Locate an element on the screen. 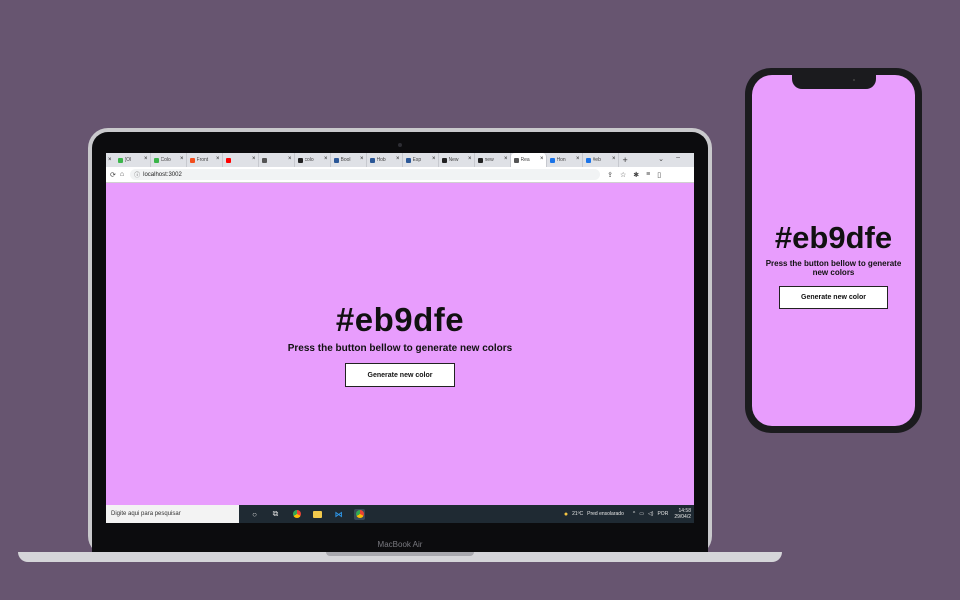 This screenshot has width=960, height=600. vscode-icon: ⋈ is located at coordinates (338, 514).